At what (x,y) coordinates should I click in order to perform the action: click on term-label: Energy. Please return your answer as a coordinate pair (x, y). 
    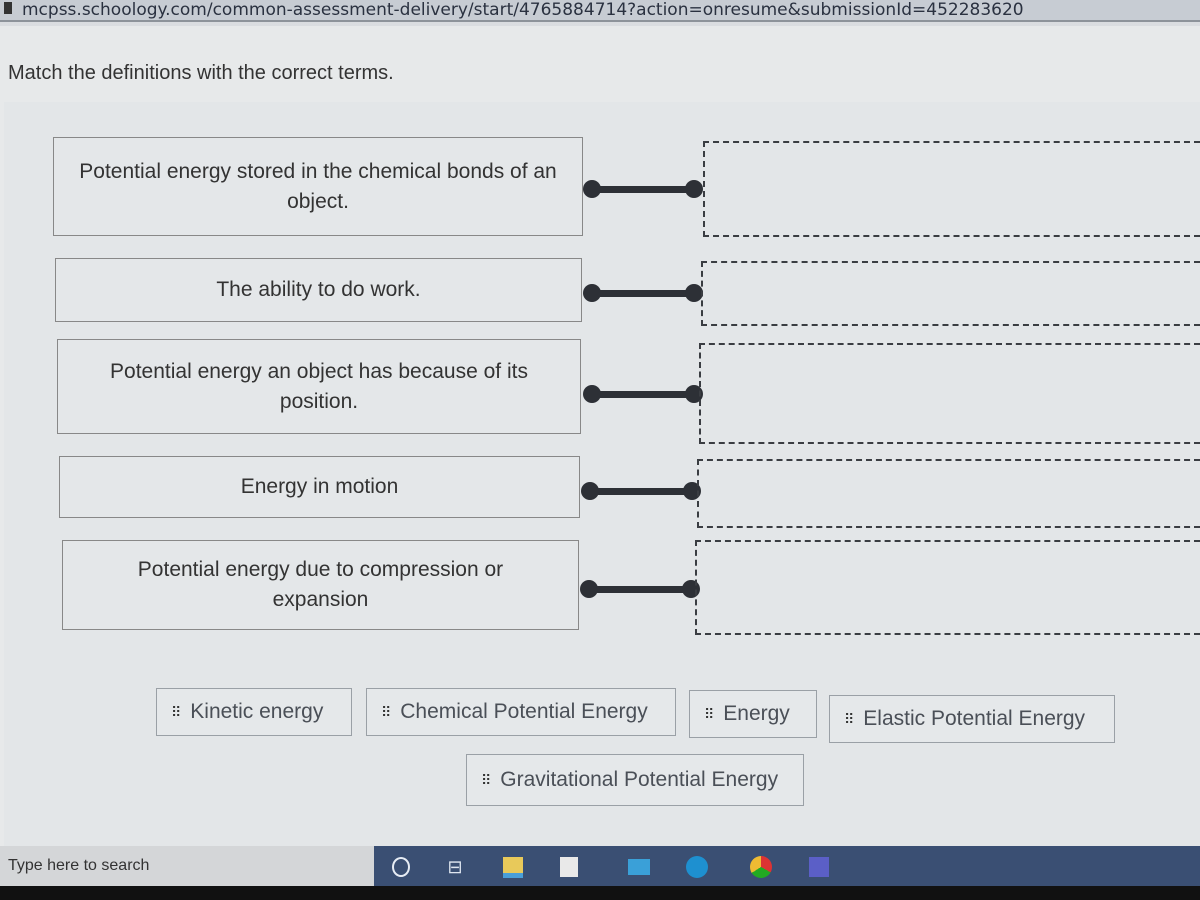
    Looking at the image, I should click on (756, 713).